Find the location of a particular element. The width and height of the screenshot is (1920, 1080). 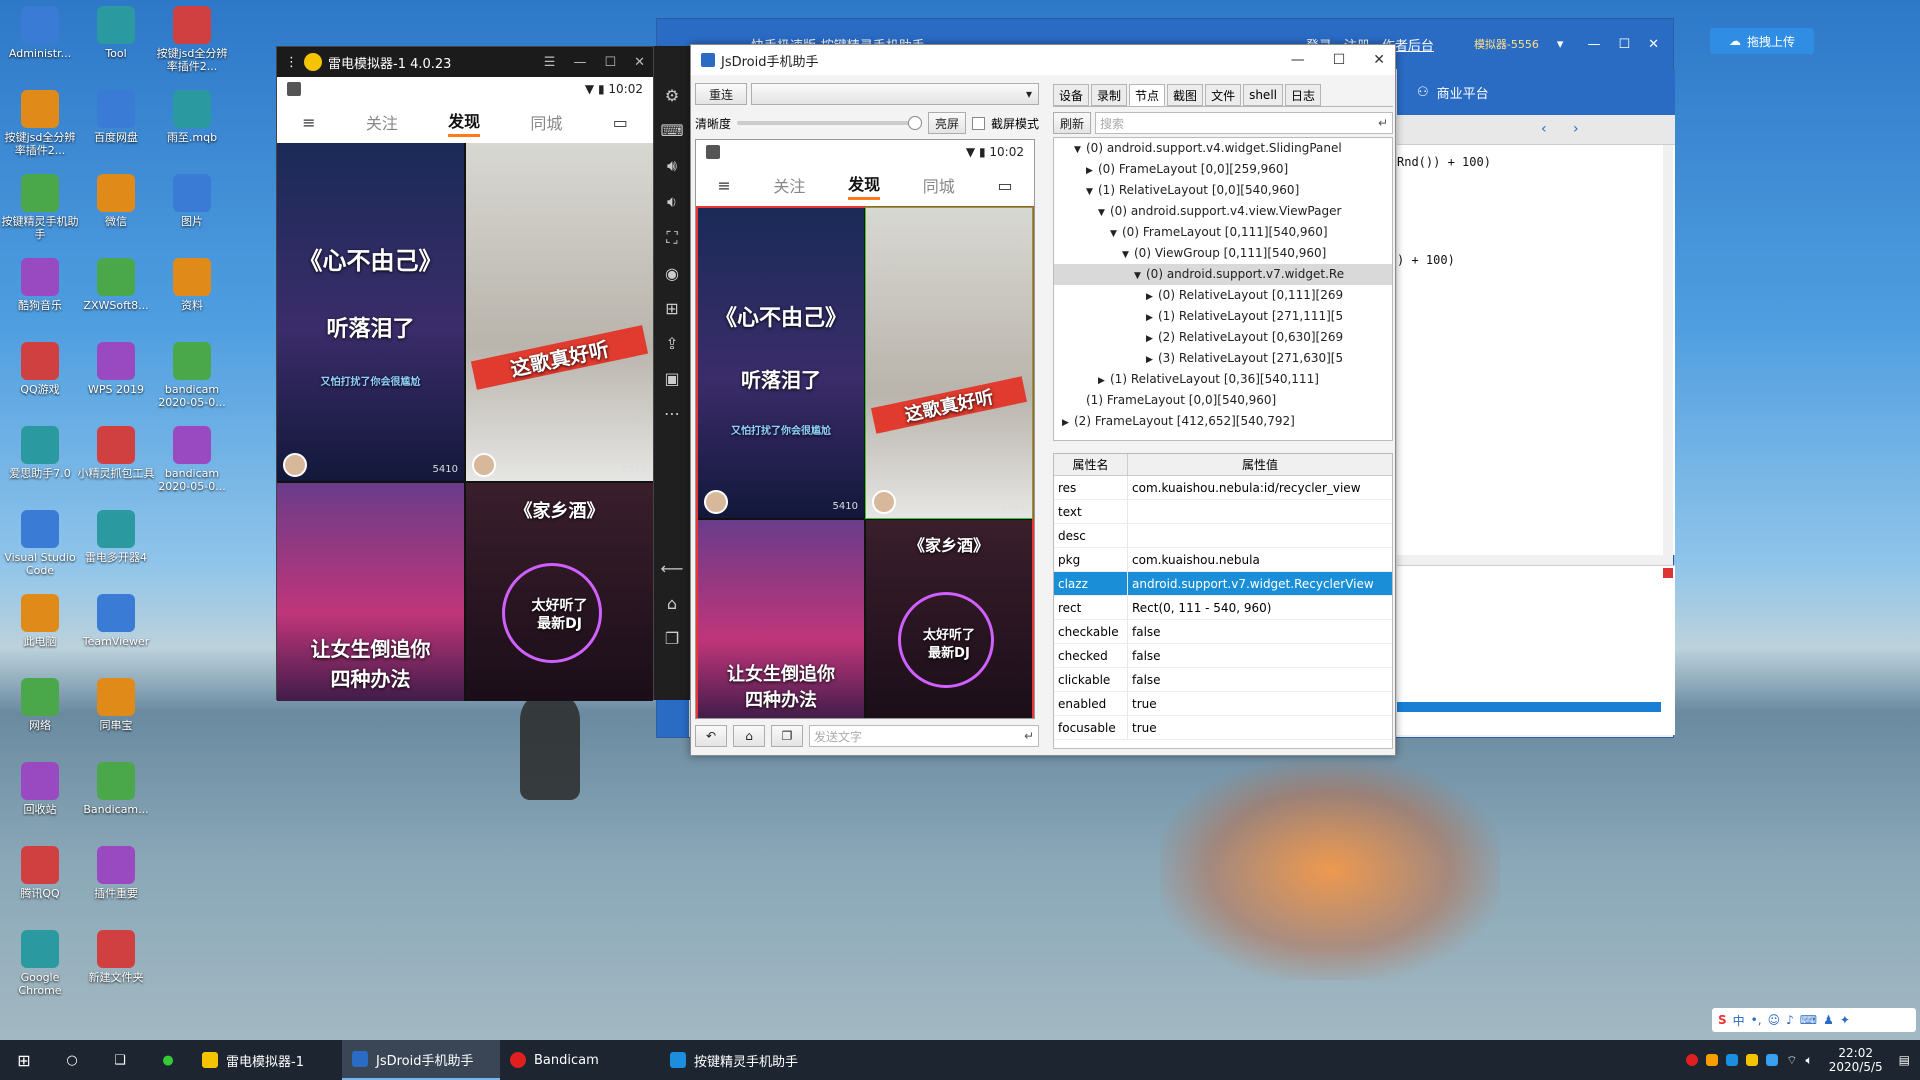

prop-name-header: 属性名 is located at coordinates (1091, 464).